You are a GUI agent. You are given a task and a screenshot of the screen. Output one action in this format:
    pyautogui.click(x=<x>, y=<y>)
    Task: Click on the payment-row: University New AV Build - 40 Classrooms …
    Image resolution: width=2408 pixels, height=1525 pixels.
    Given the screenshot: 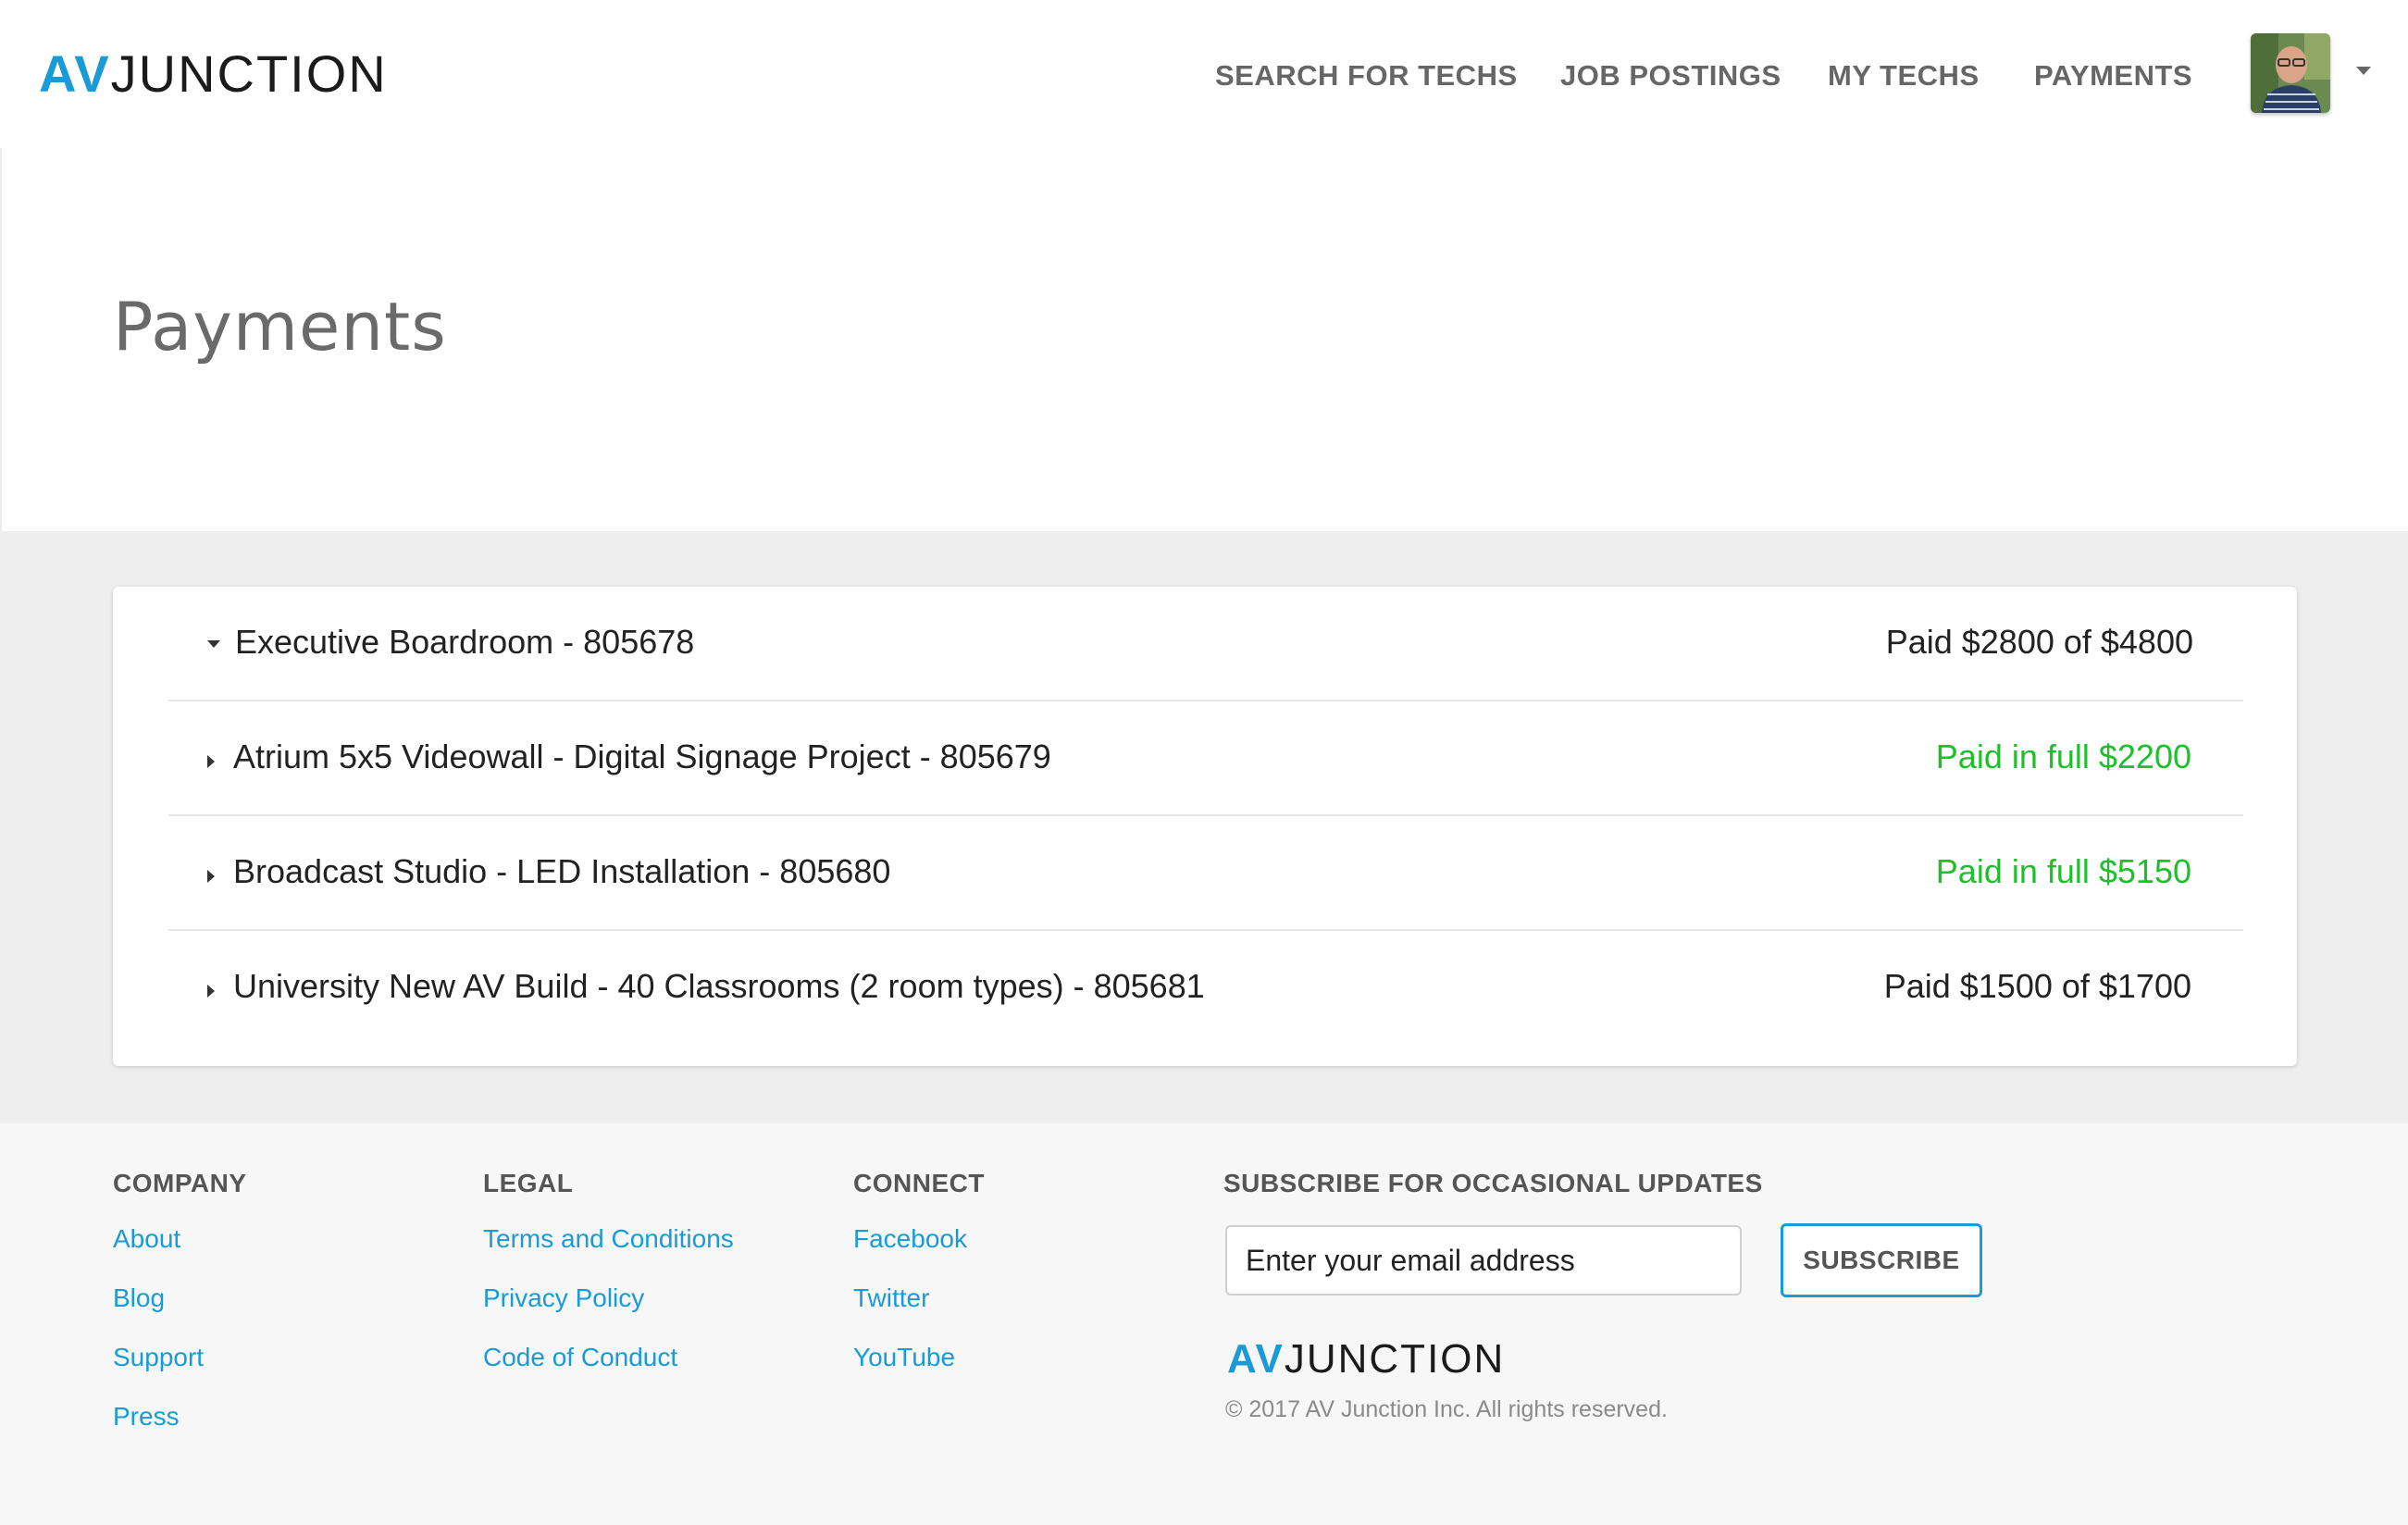 What is the action you would take?
    pyautogui.click(x=1205, y=988)
    